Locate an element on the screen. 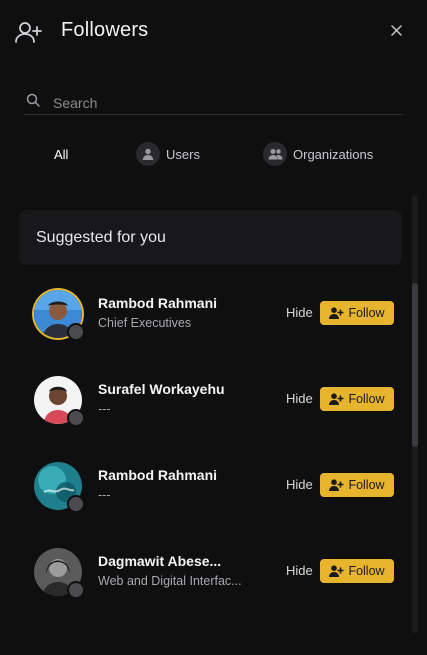 Image resolution: width=427 pixels, height=655 pixels. suggested-header: Suggested for you is located at coordinates (210, 237).